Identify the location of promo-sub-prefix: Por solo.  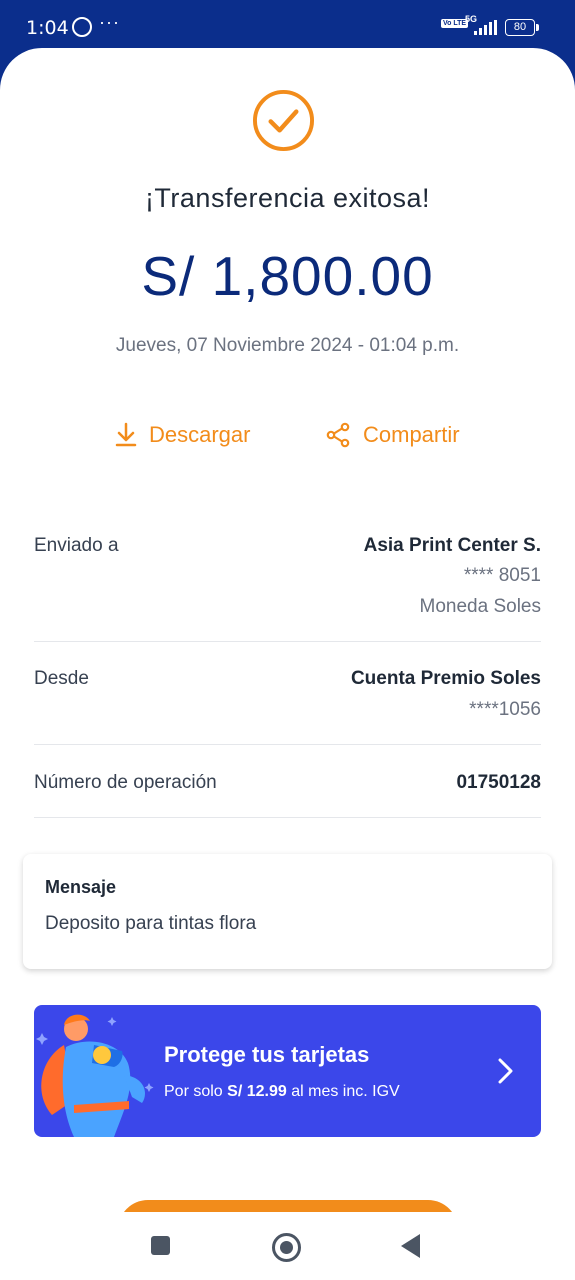
(193, 1091).